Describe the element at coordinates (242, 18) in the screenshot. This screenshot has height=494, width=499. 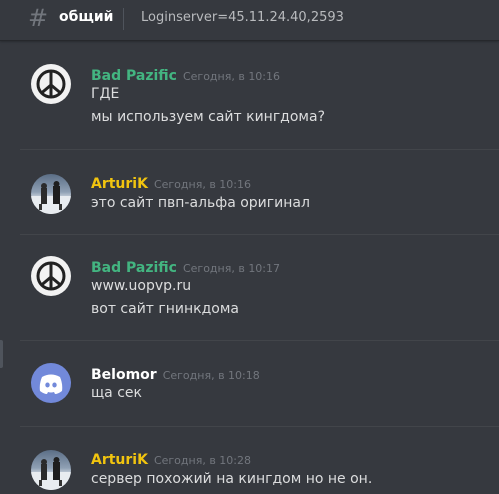
I see `channel-topic: Loginserver=45.11.24.40,2593` at that location.